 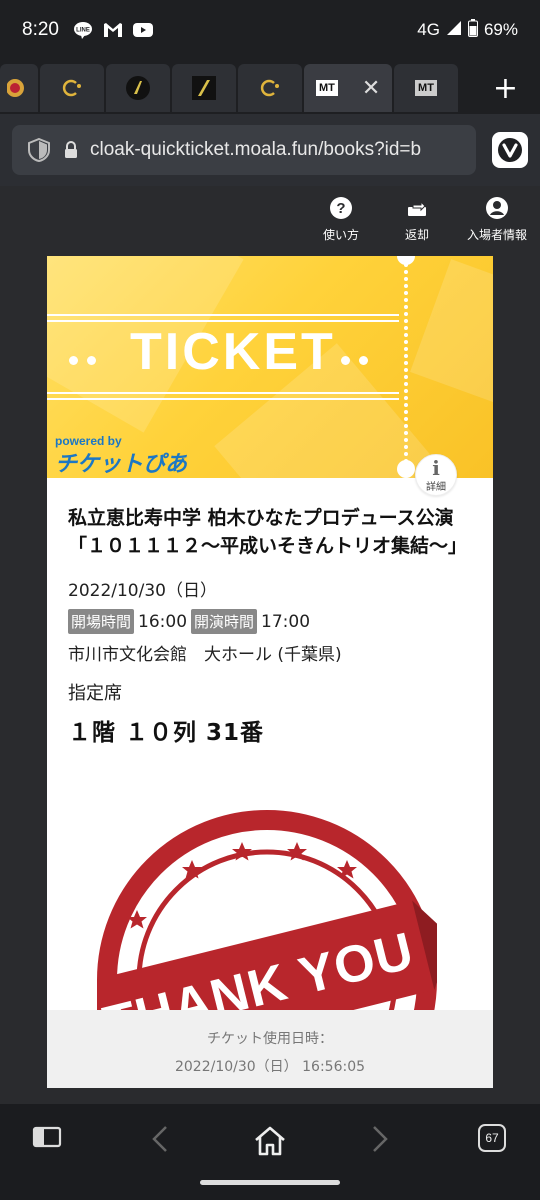 I want to click on address-bar-area: cloak-quickticket.moala.fun/books?id=b, so click(x=270, y=150).